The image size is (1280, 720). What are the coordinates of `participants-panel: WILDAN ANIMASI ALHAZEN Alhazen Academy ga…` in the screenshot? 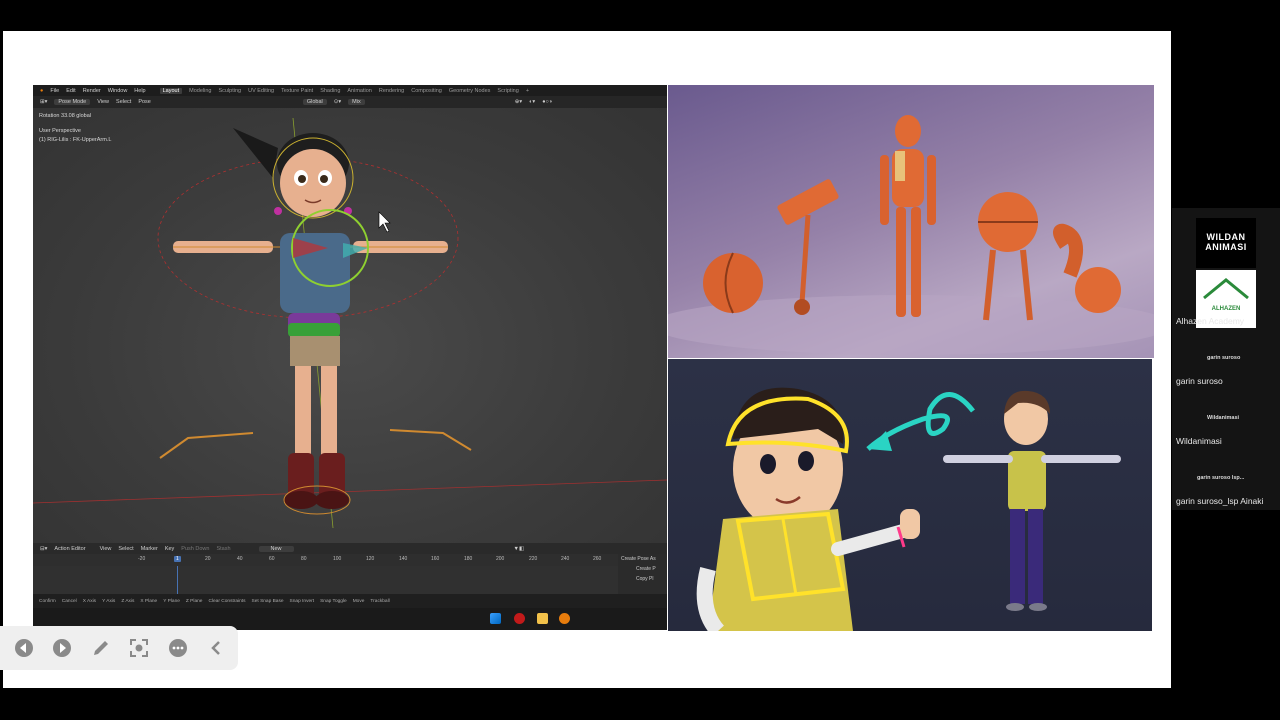 It's located at (1226, 359).